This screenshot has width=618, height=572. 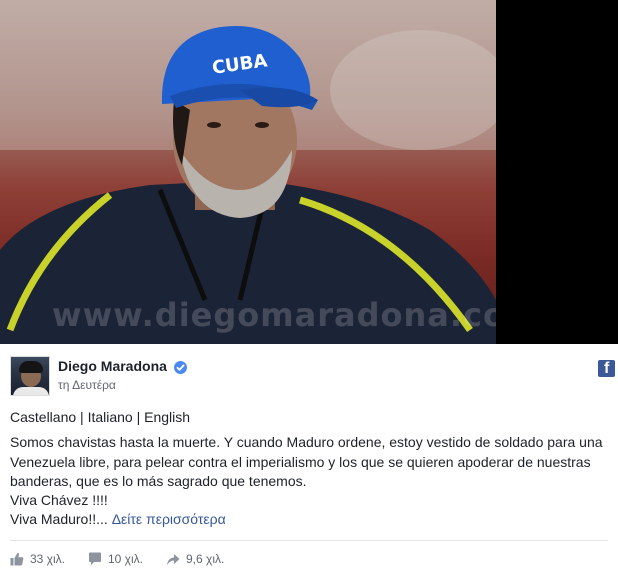 What do you see at coordinates (31, 391) in the screenshot?
I see `avatar-shirt` at bounding box center [31, 391].